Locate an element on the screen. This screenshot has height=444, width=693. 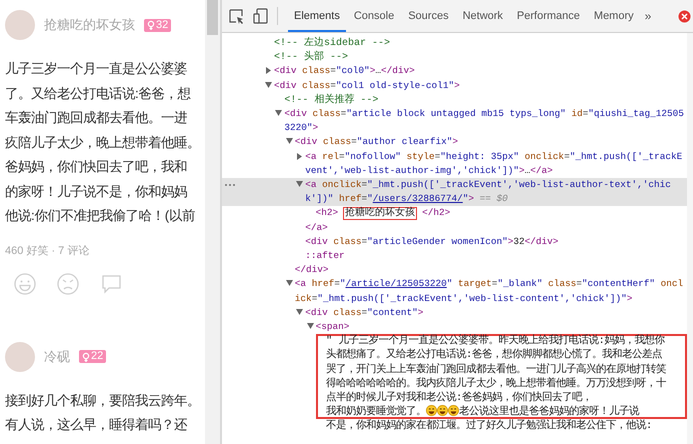
text-node-content: 不是，你和妈妈的家在都江堰。过了好久儿子勉强让我和老公住下，他说: is located at coordinates (489, 426).